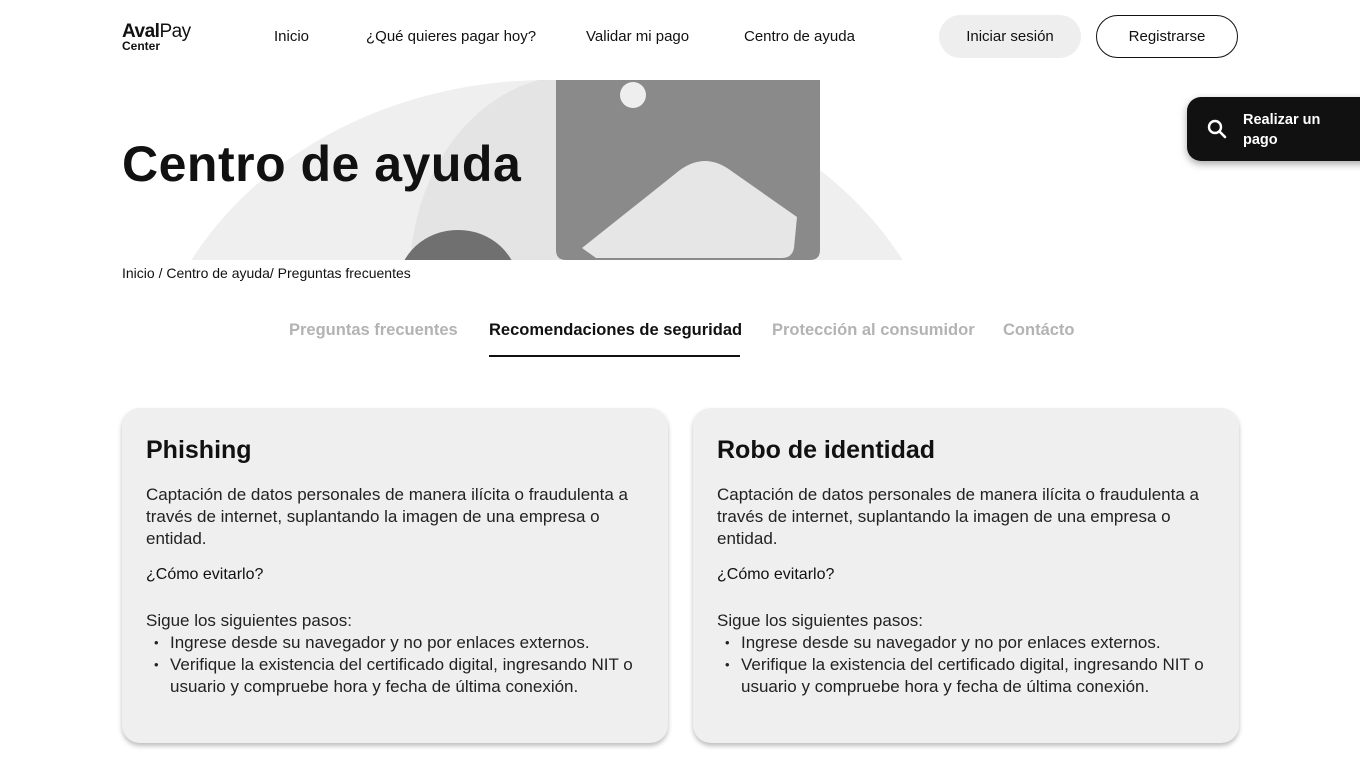 This screenshot has height=768, width=1360. I want to click on register-button: Registrarse, so click(1167, 36).